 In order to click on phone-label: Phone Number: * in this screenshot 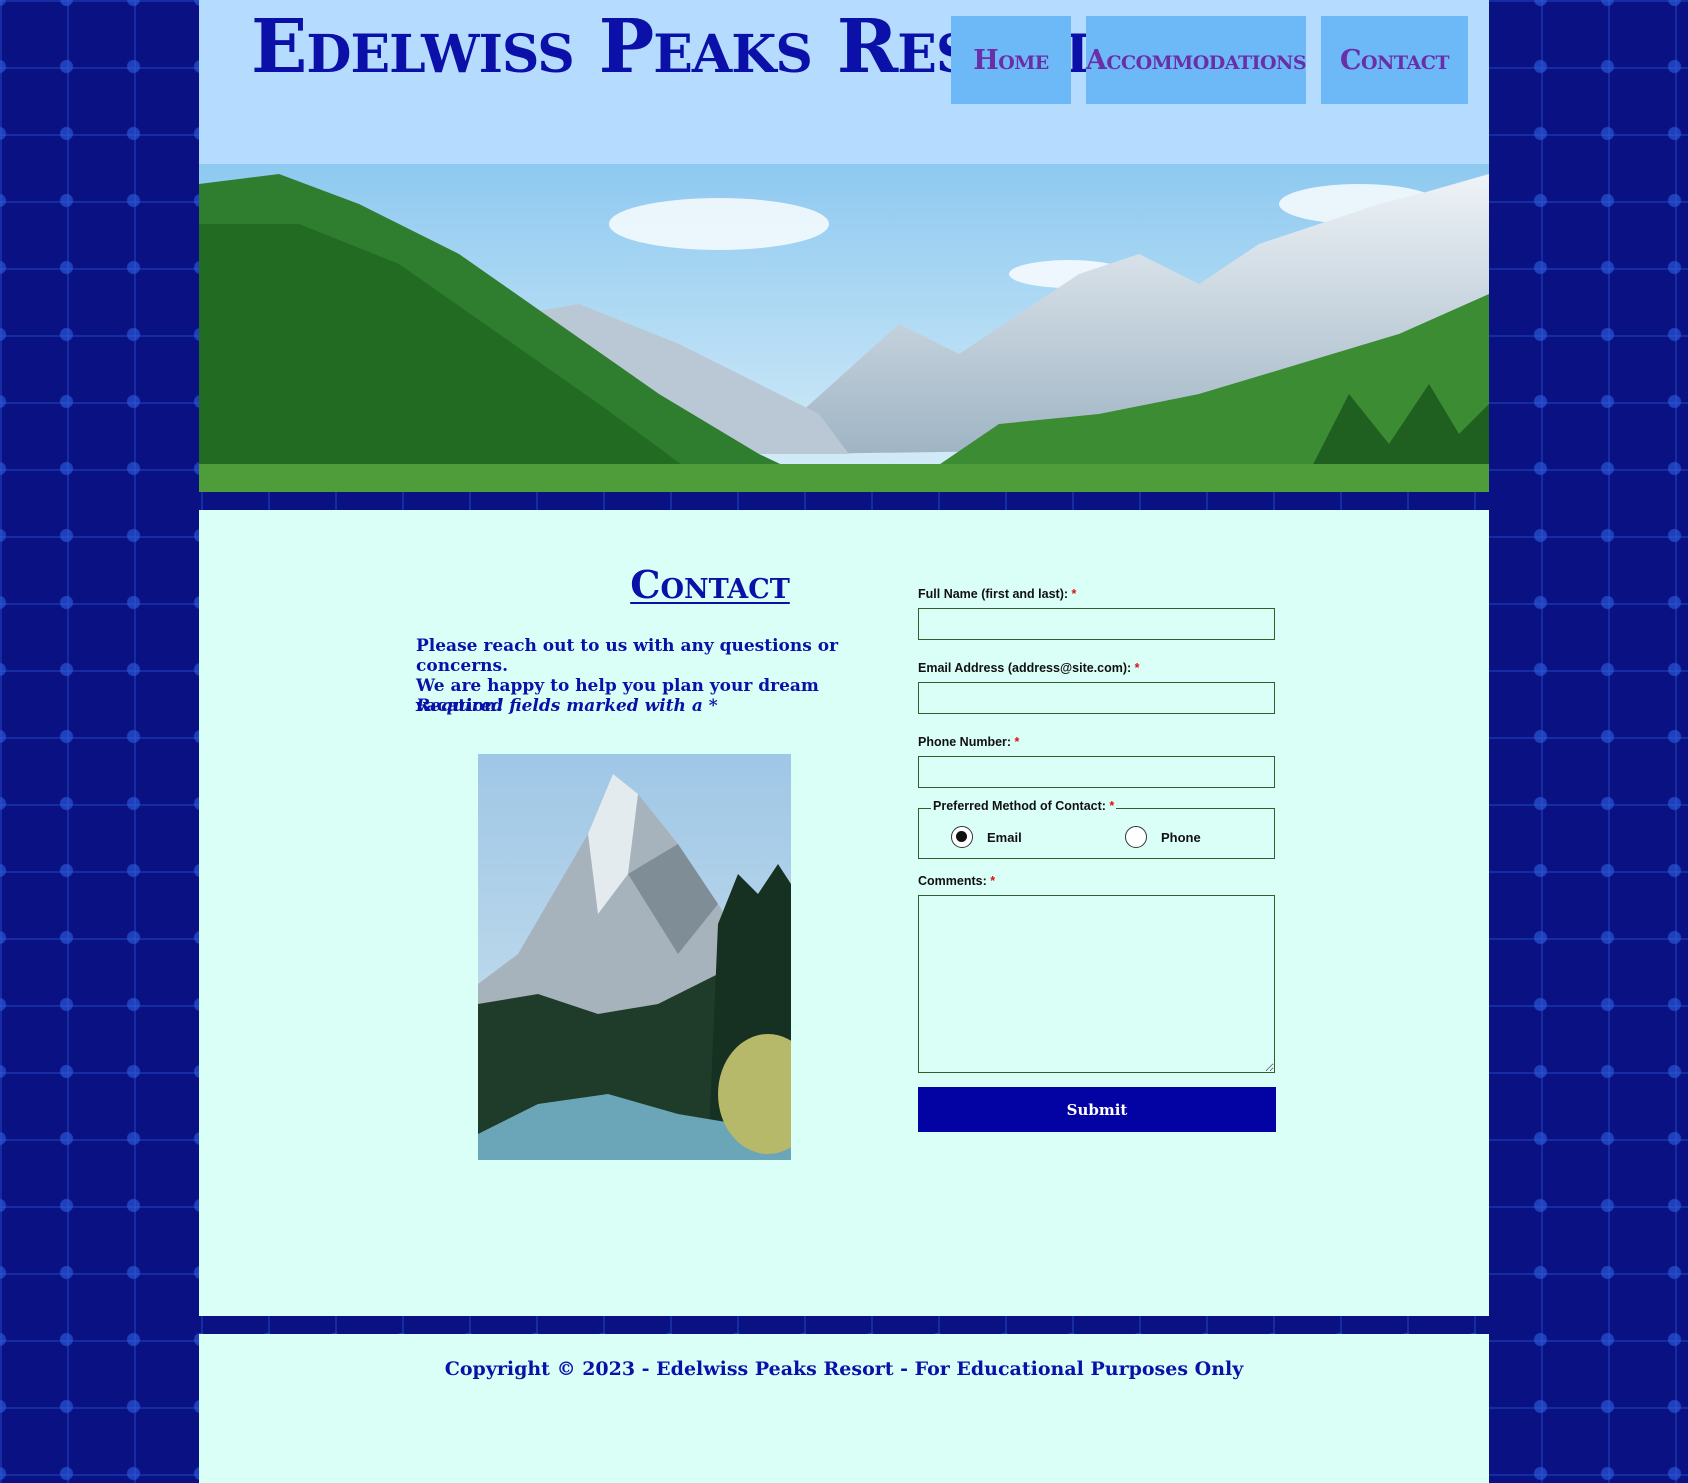, I will do `click(1097, 742)`.